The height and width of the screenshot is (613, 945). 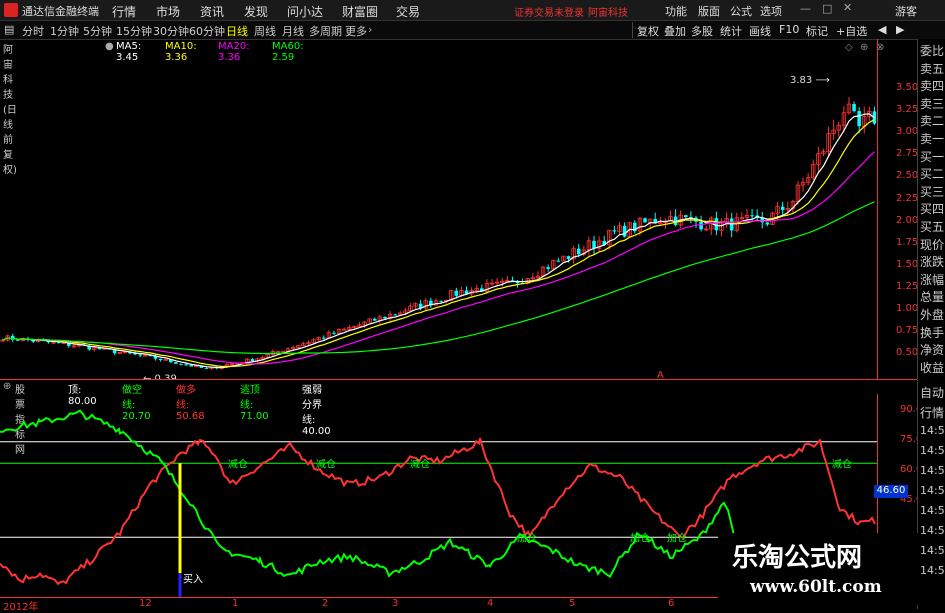 What do you see at coordinates (168, 11) in the screenshot?
I see `menu-market: 市场` at bounding box center [168, 11].